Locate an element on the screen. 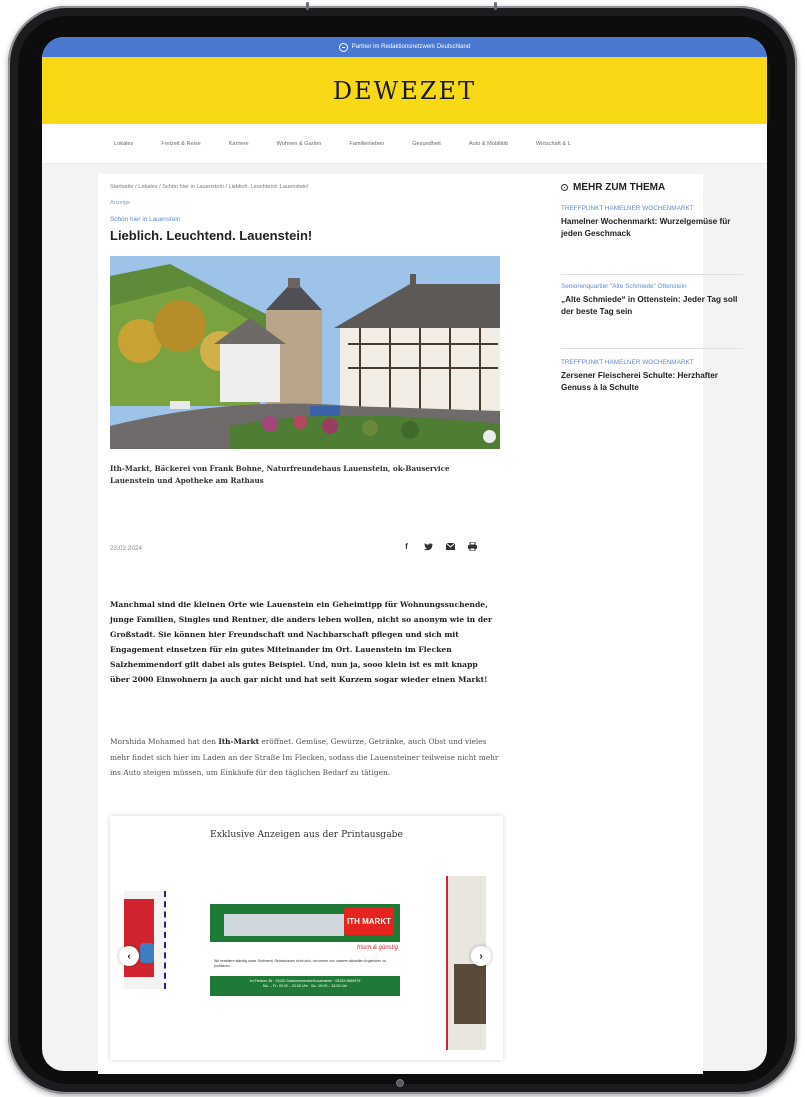 The height and width of the screenshot is (1097, 805). ad-label: Anzeige is located at coordinates (120, 203).